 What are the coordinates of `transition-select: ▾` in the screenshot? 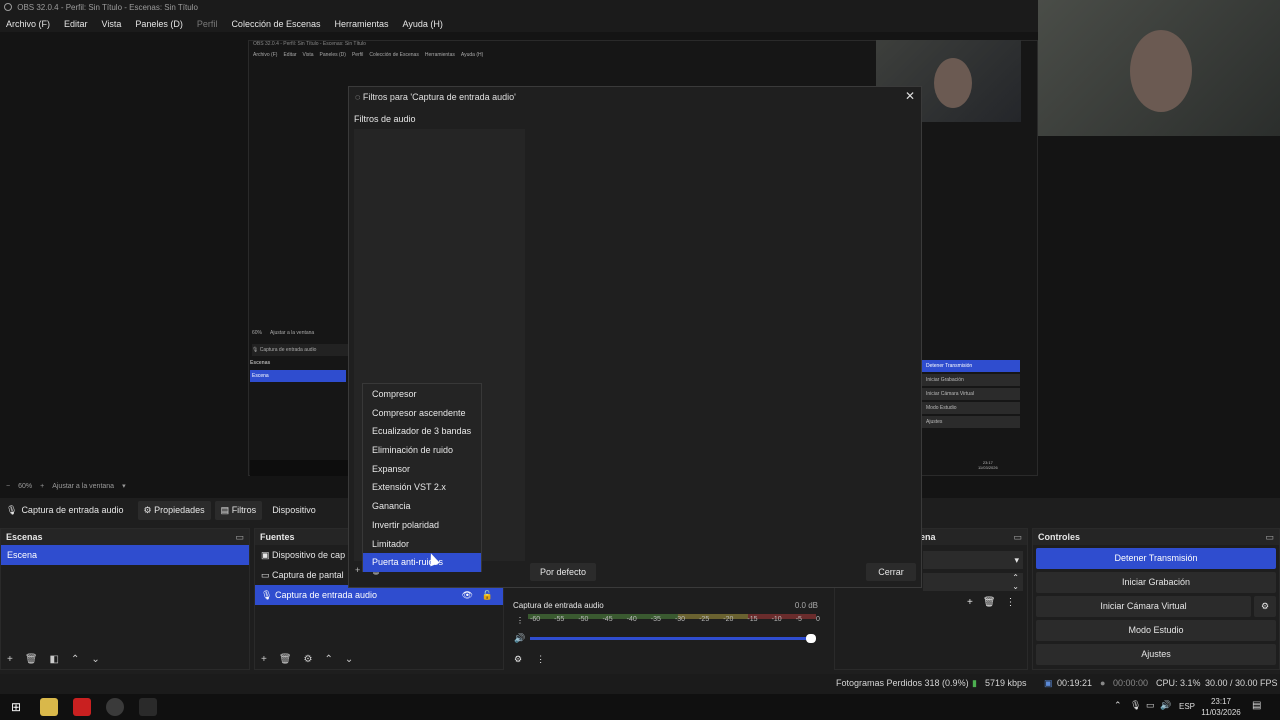 It's located at (973, 560).